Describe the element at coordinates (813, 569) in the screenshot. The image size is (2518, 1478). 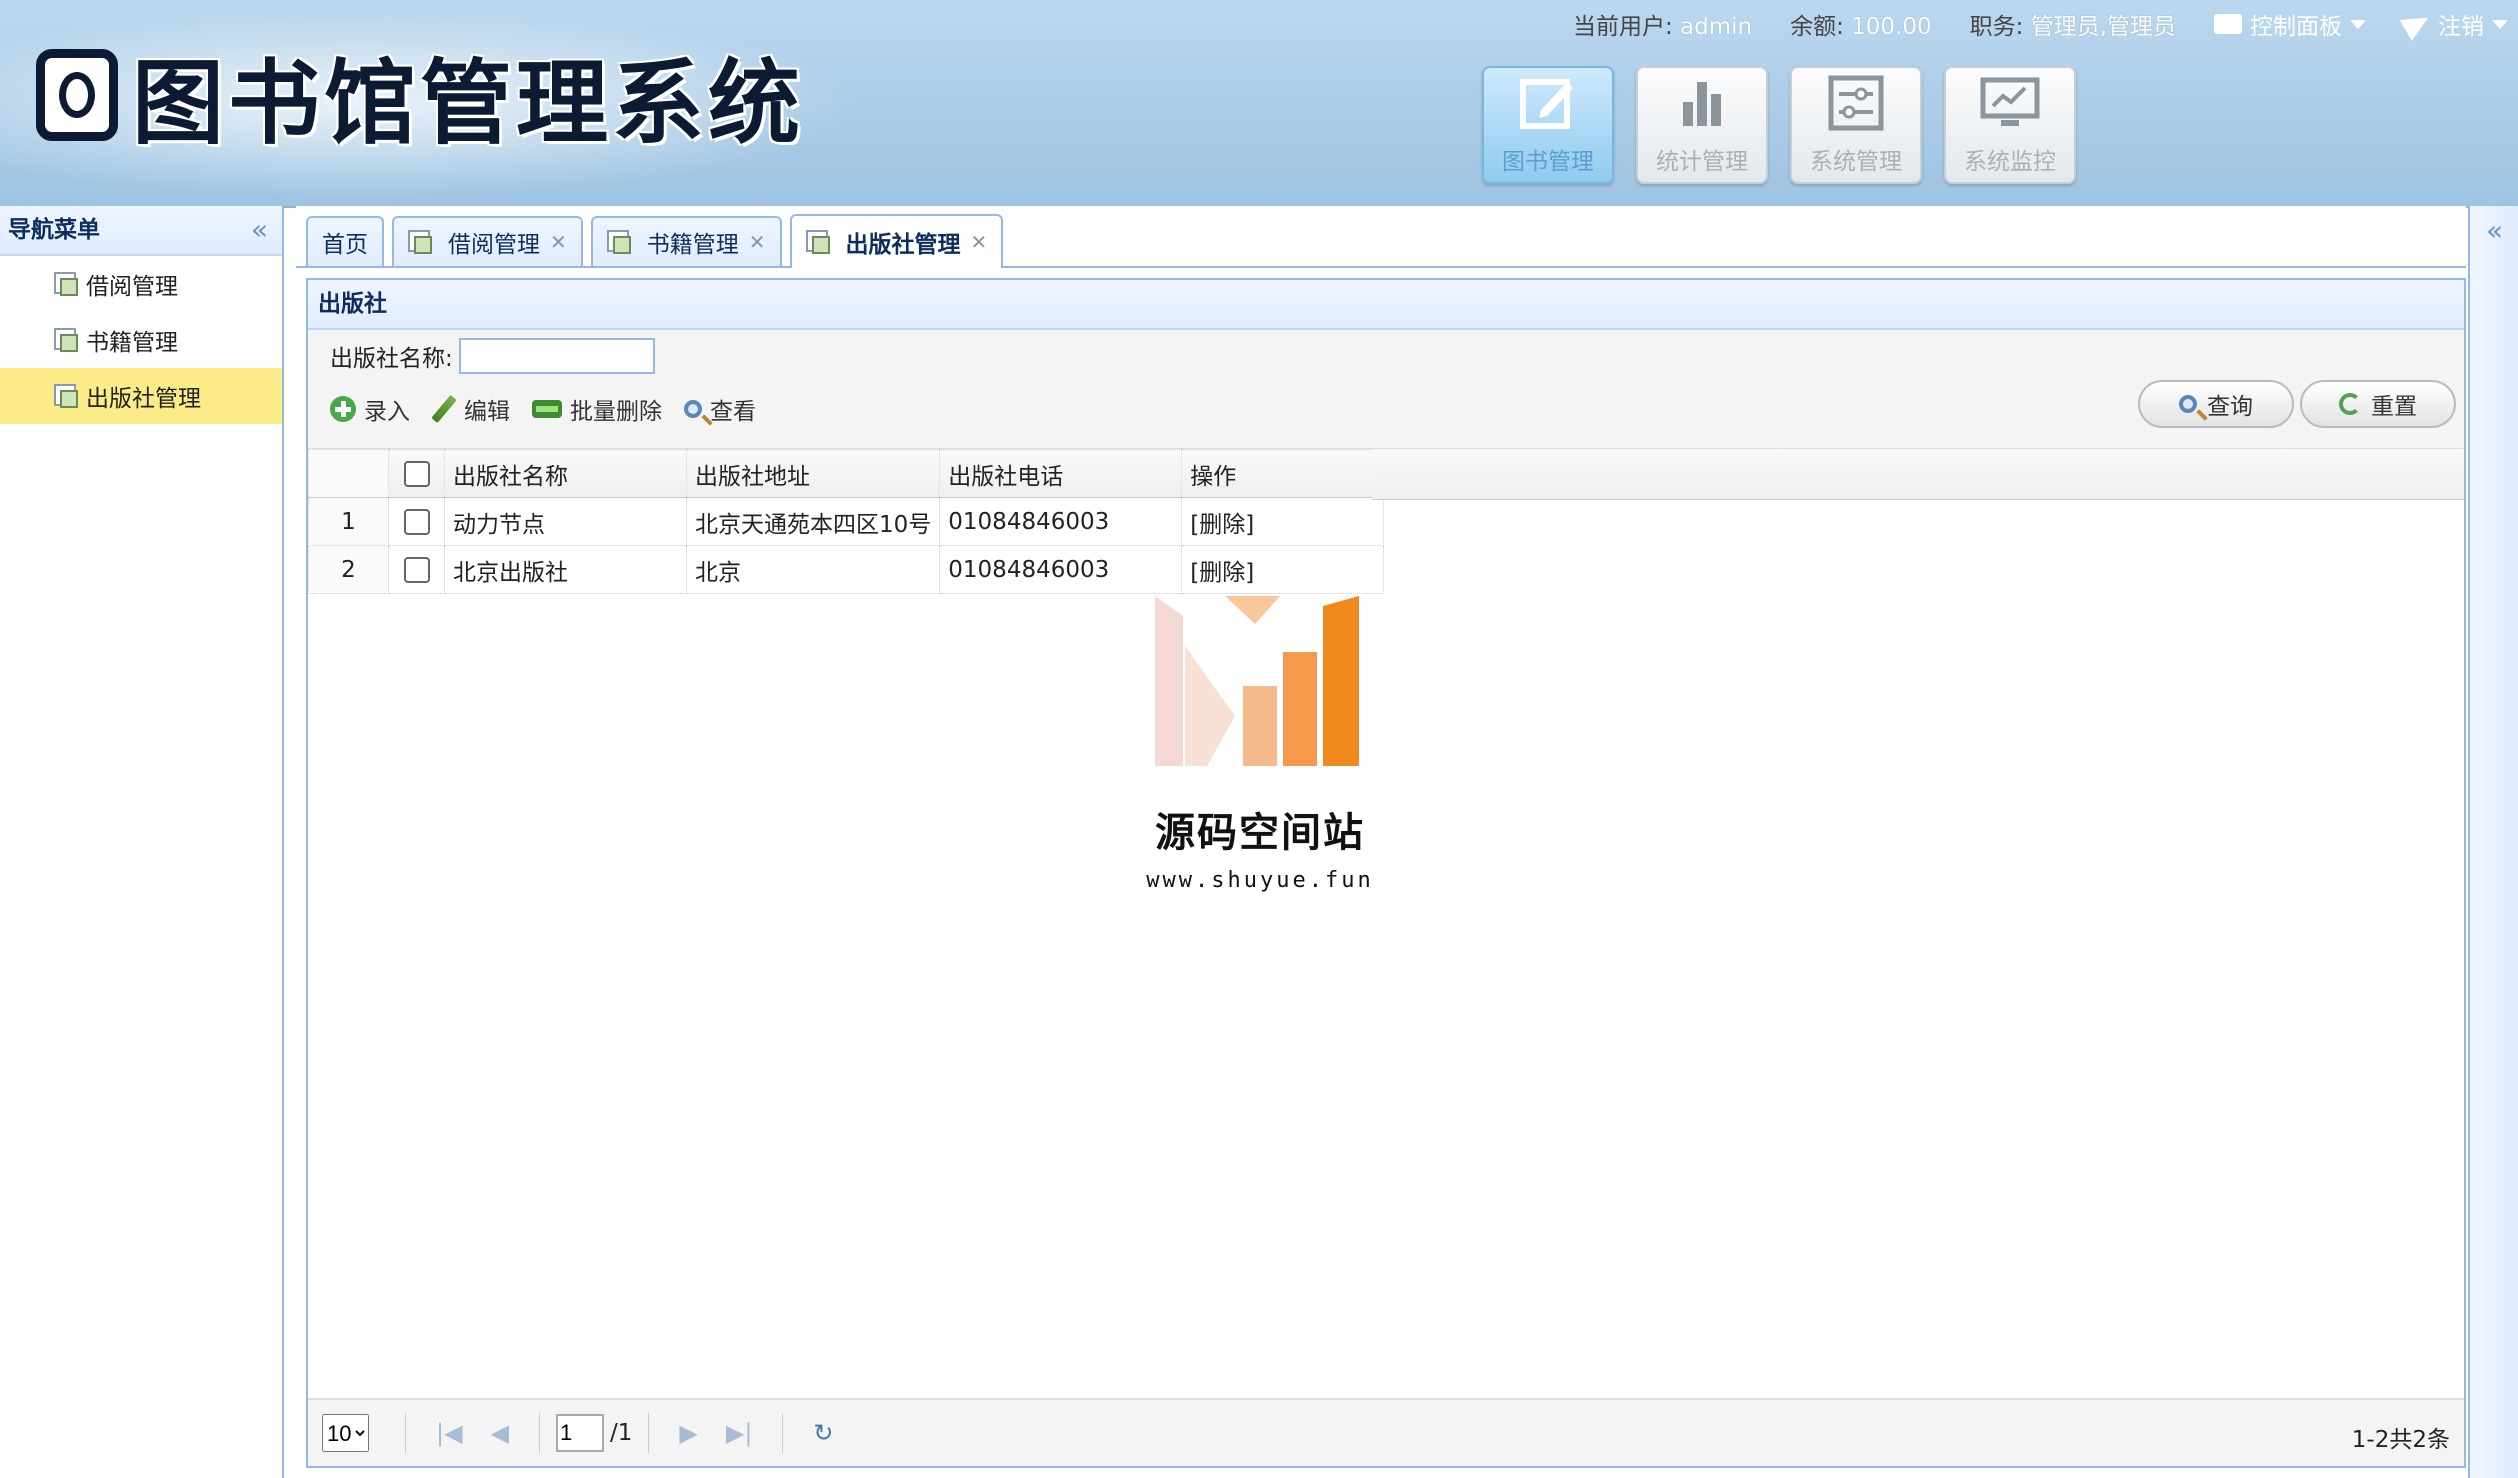
I see `publisher-address-cell: 北京` at that location.